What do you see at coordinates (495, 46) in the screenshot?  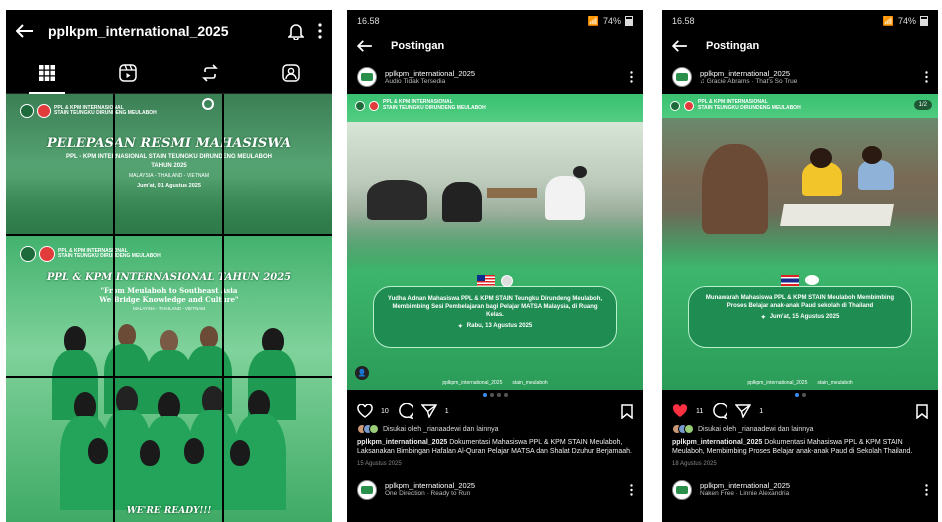 I see `top-nav: Postingan` at bounding box center [495, 46].